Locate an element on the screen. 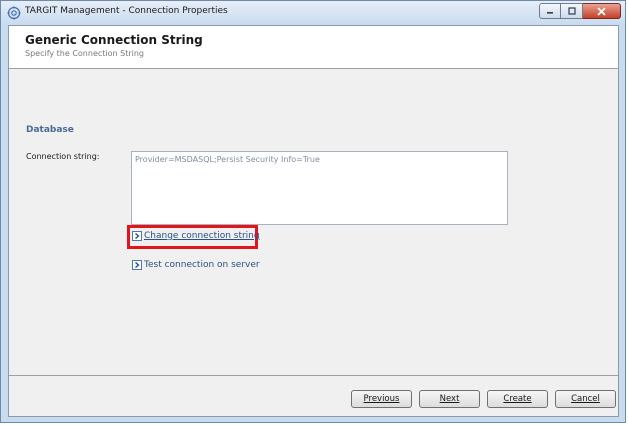 The height and width of the screenshot is (425, 628). test-connection-link: Test connection on server is located at coordinates (196, 265).